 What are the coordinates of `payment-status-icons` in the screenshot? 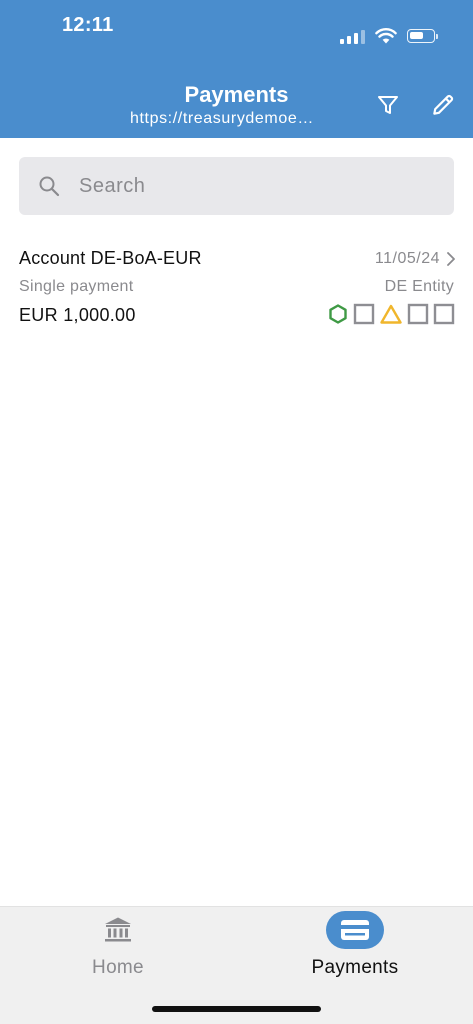 It's located at (391, 314).